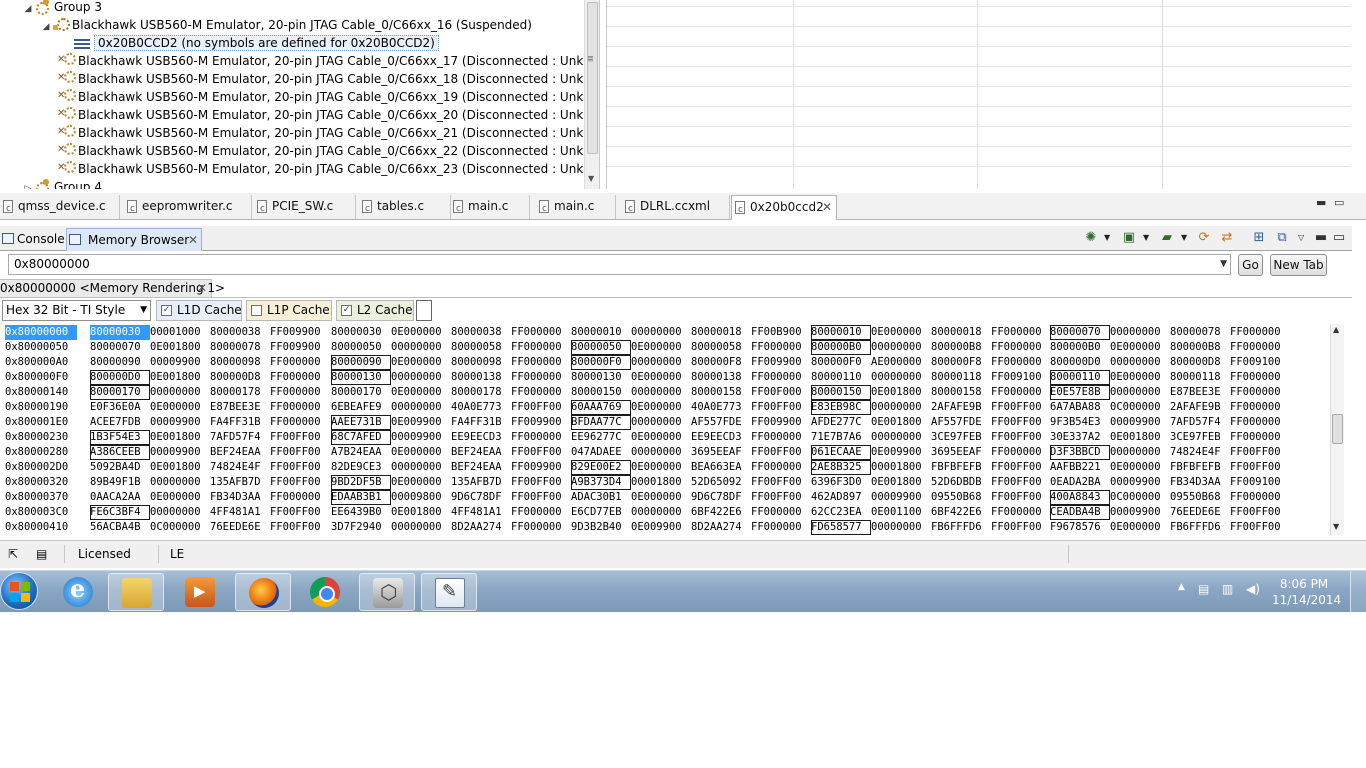 Image resolution: width=1366 pixels, height=768 pixels. I want to click on memory-cell: 1B3F54E3, so click(120, 437).